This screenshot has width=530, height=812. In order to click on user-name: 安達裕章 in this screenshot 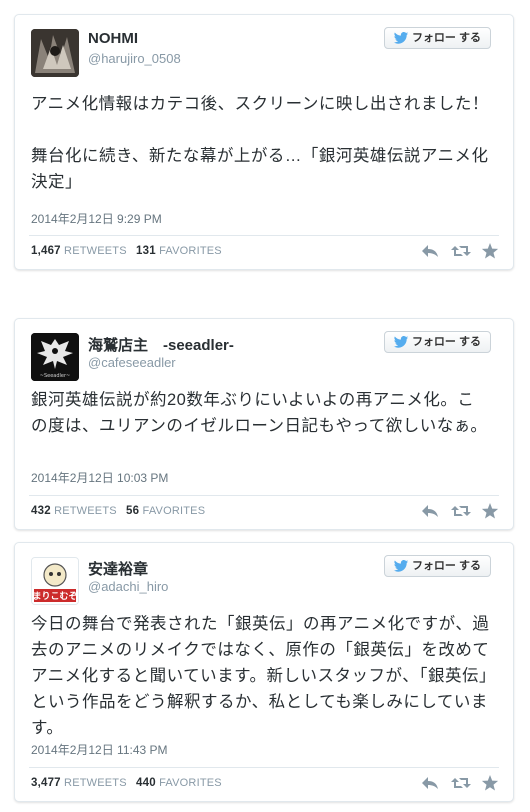, I will do `click(118, 568)`.